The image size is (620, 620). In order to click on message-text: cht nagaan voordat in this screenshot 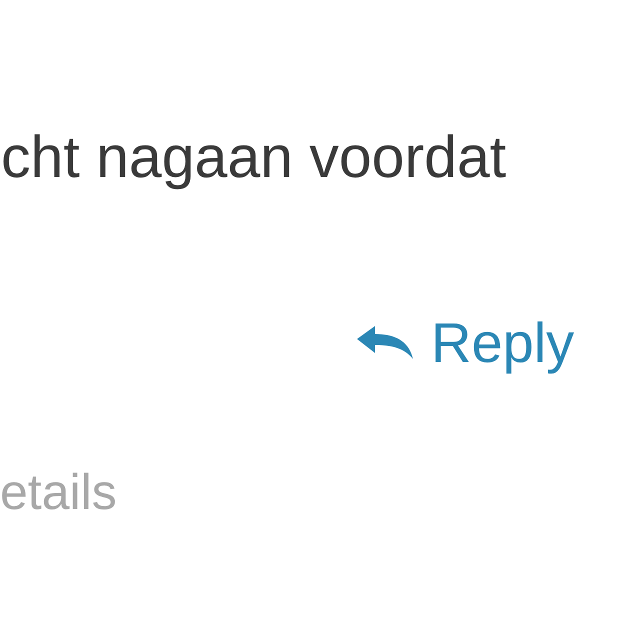, I will do `click(253, 157)`.